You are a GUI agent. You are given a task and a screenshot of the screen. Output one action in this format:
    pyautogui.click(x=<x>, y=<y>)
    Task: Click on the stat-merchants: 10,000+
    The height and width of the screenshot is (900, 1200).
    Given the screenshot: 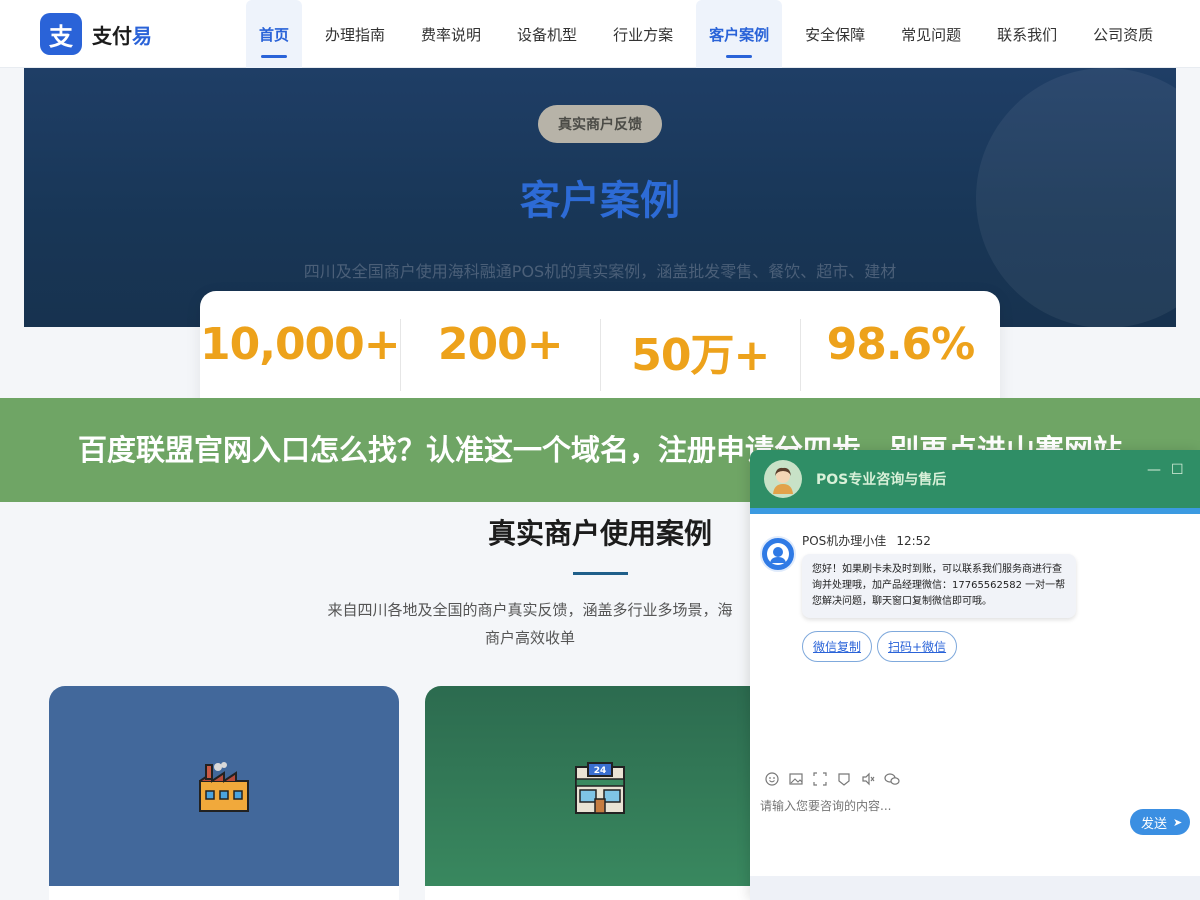 What is the action you would take?
    pyautogui.click(x=300, y=355)
    